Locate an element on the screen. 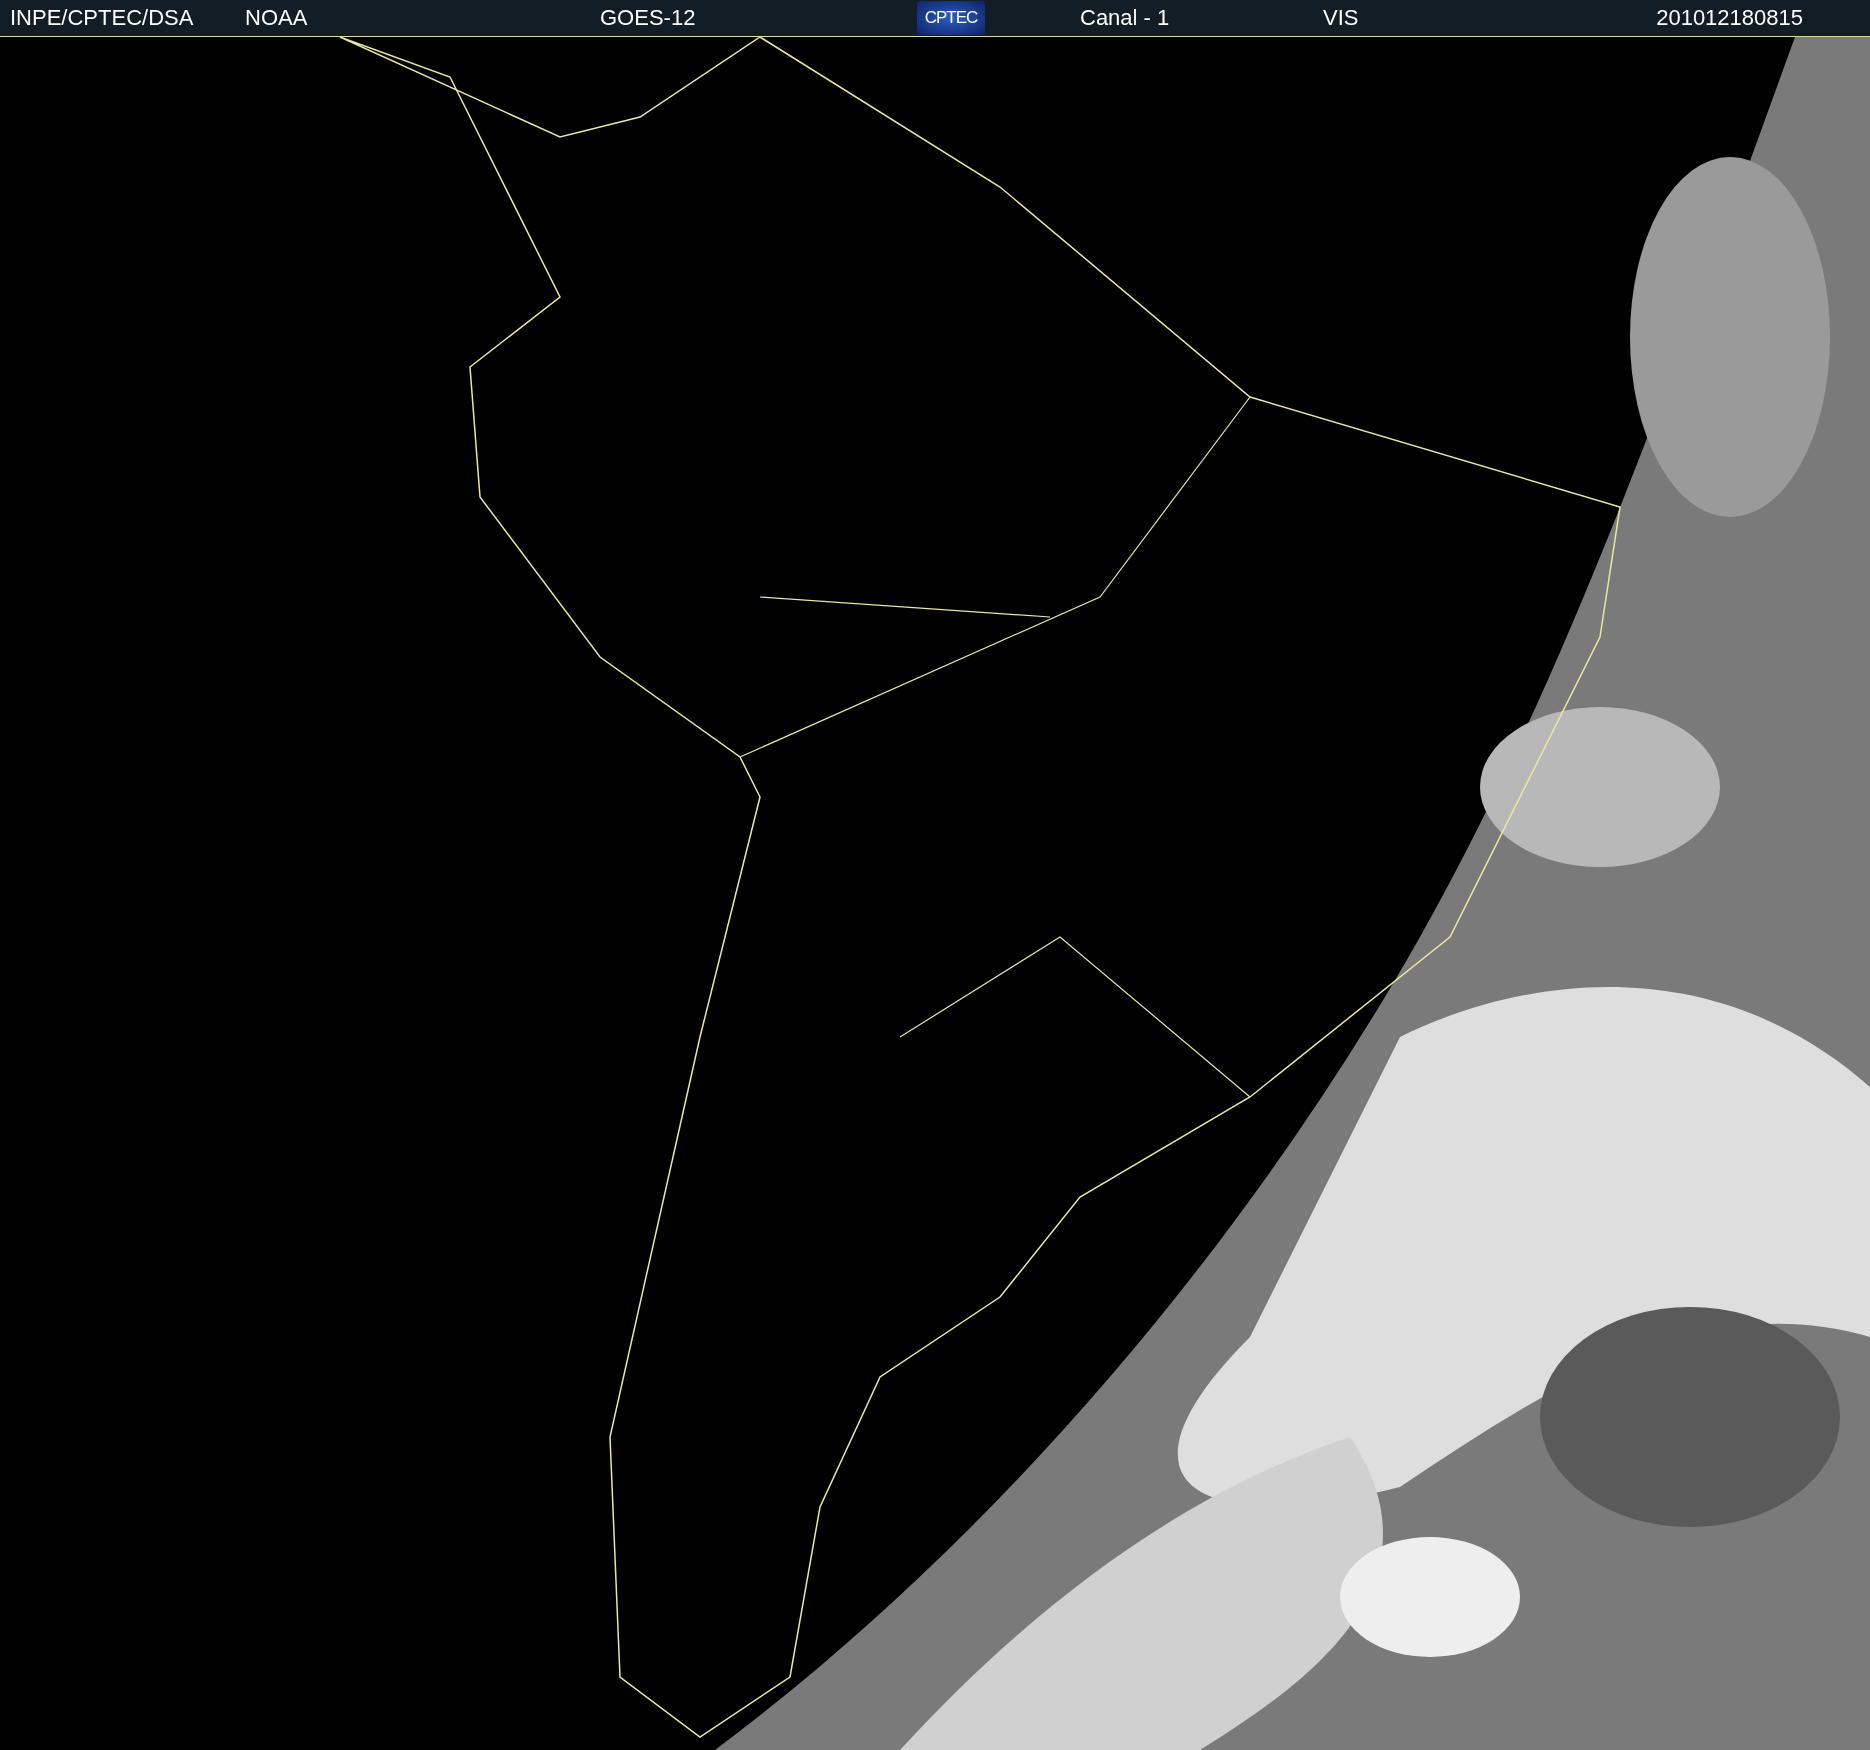 The height and width of the screenshot is (1750, 1870). agency-label: INPE/CPTEC/DSA is located at coordinates (102, 18).